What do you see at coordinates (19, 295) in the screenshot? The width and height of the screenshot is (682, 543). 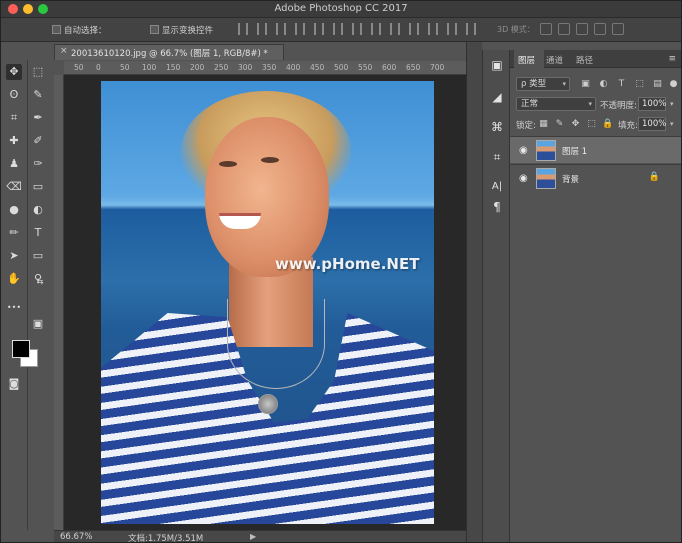 I see `tools-panel: ✥ ʘ ⌗ ✚ ♟ ⌫ ● ✏ ➤ ✋ ••• ◙` at bounding box center [19, 295].